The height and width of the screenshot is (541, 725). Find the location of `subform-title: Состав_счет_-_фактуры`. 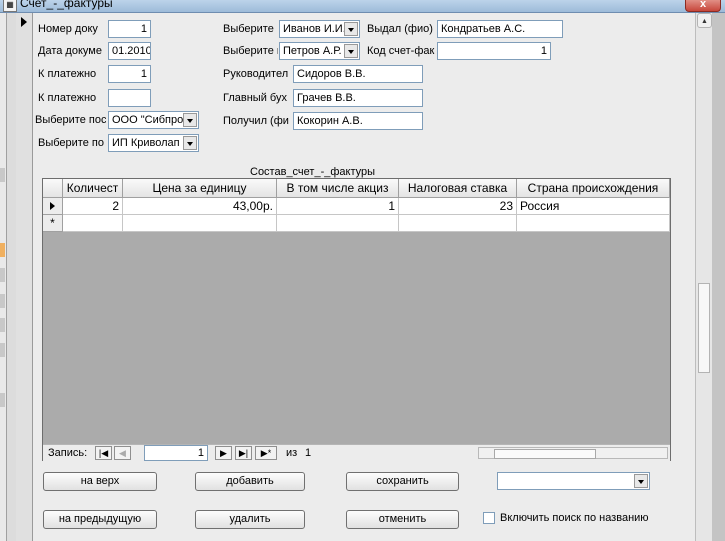

subform-title: Состав_счет_-_фактуры is located at coordinates (313, 172).